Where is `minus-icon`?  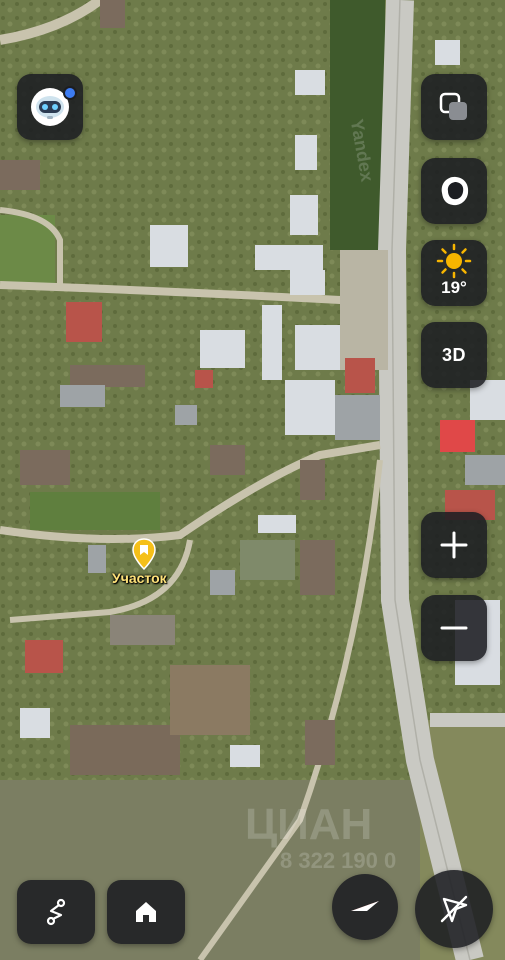
minus-icon is located at coordinates (454, 628).